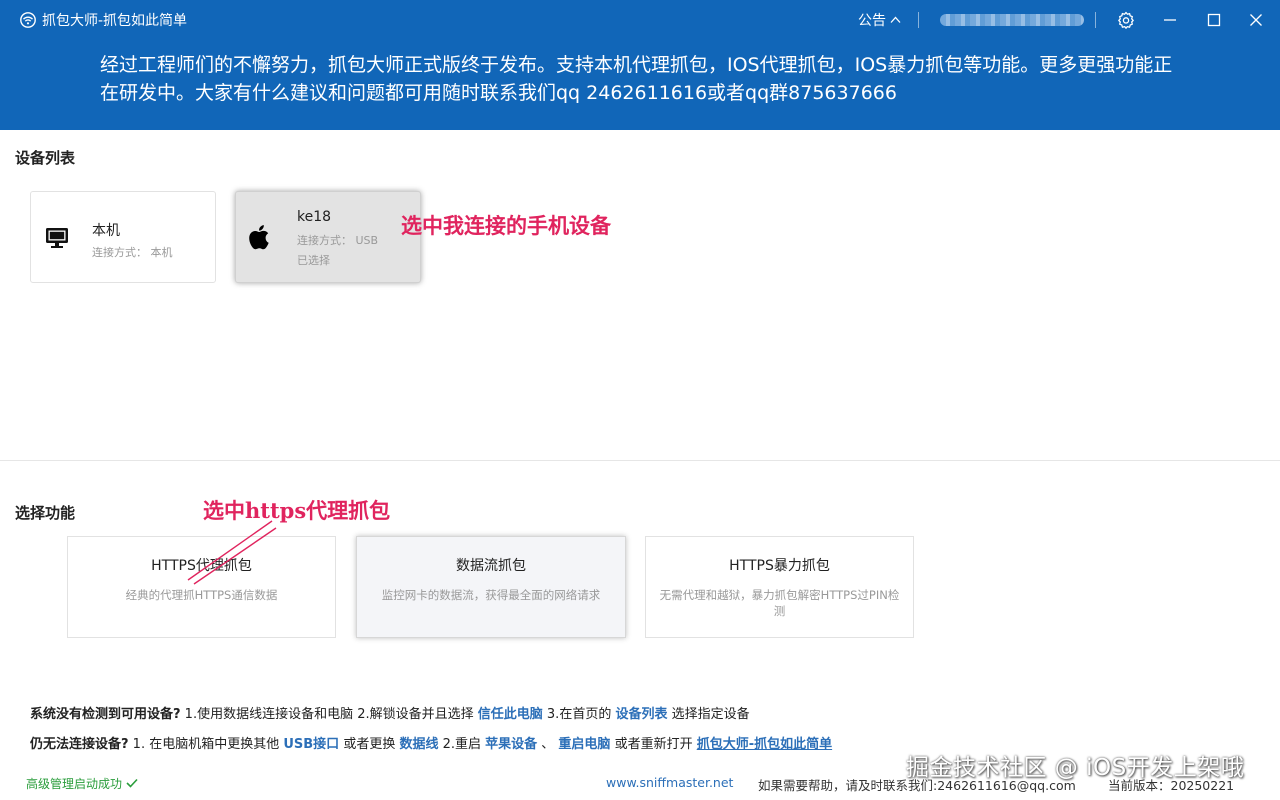 This screenshot has height=800, width=1280. I want to click on help-text: 或者重新打开, so click(653, 744).